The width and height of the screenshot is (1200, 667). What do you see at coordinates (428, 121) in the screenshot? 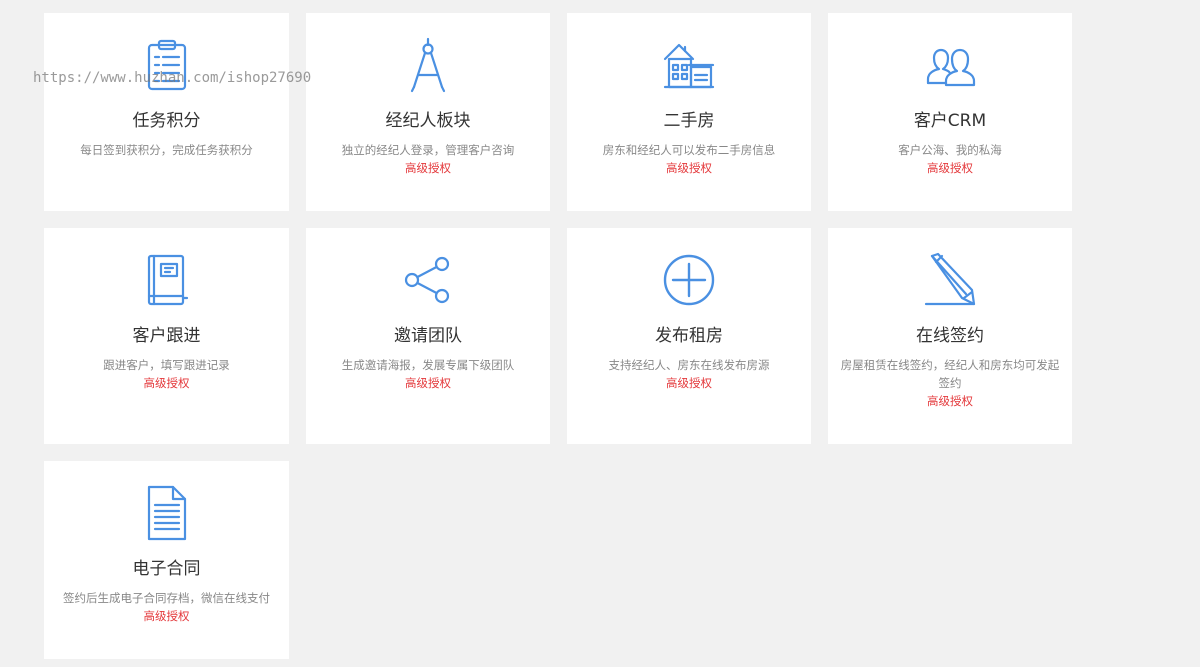
I see `module-title: 经纪人板块` at bounding box center [428, 121].